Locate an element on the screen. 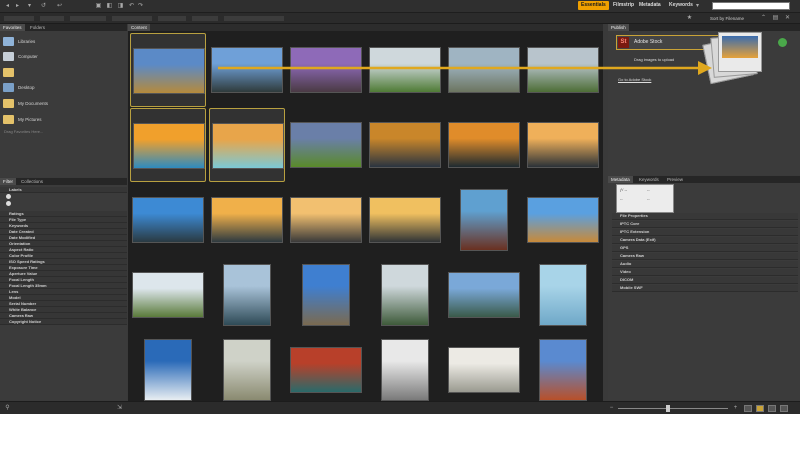  metadata-section: DICOM is located at coordinates (705, 280).